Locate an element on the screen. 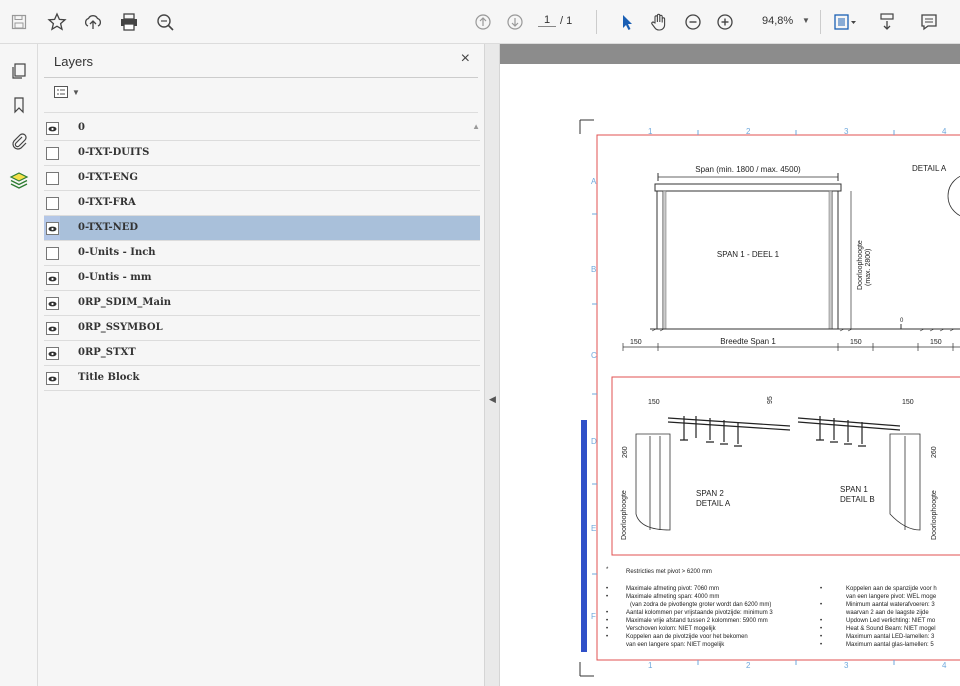 The image size is (960, 686). scroll-up-icon: ▲ is located at coordinates (476, 126).